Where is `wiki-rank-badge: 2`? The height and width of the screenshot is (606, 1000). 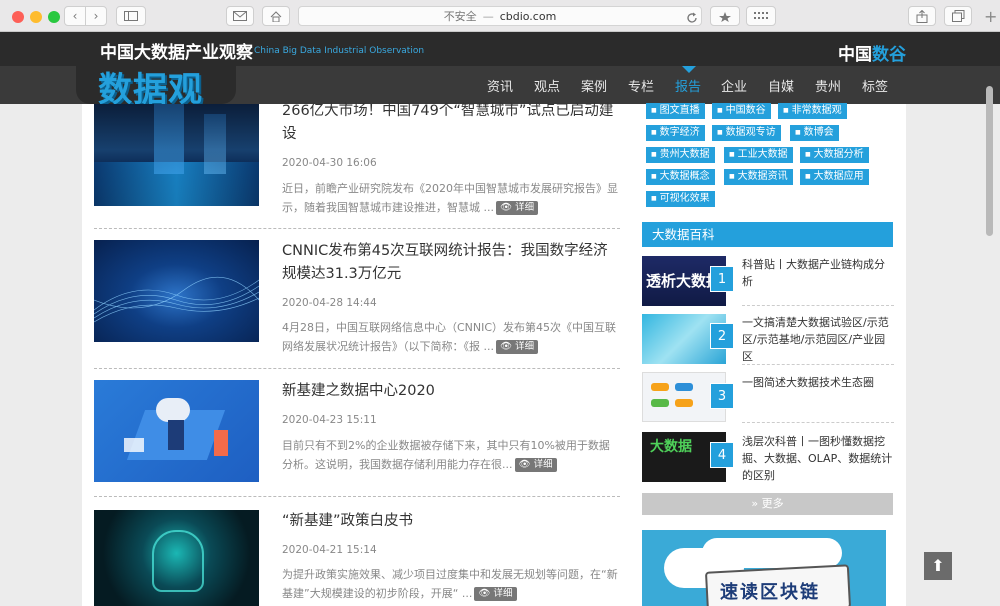
wiki-rank-badge: 2 is located at coordinates (722, 336).